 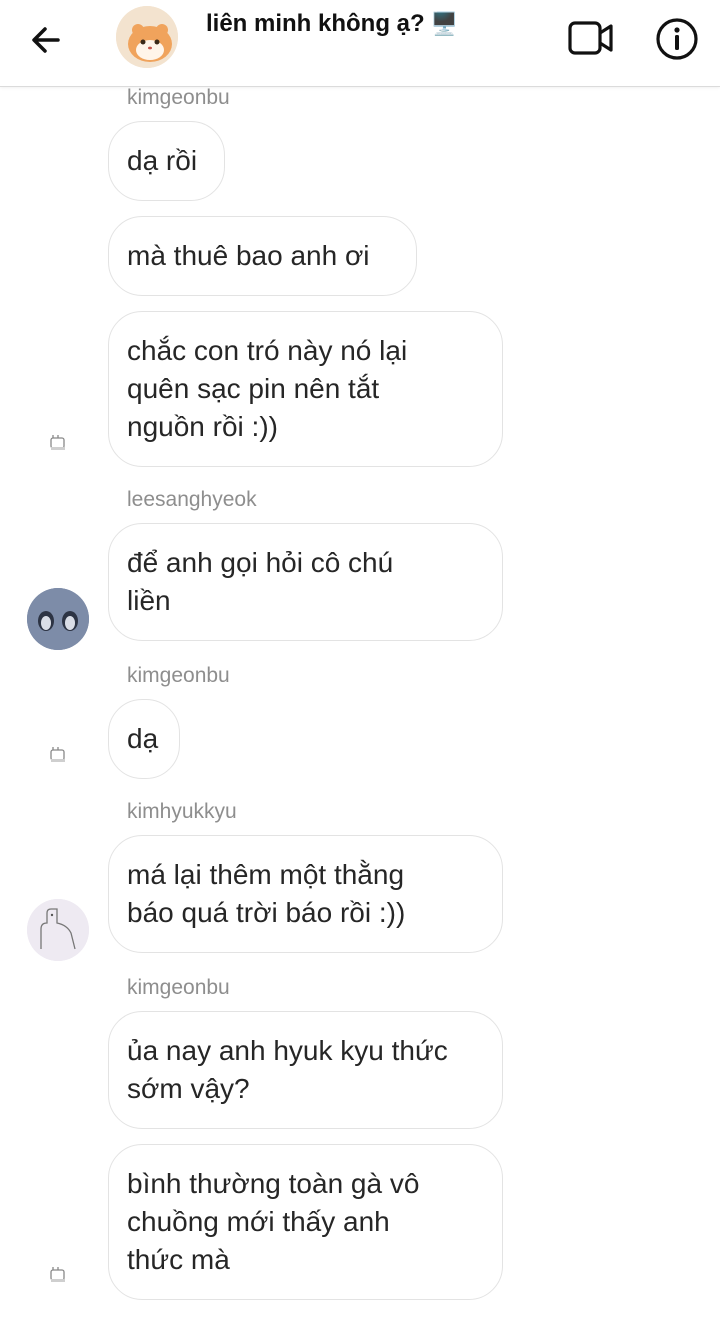 I want to click on chat-header: liên minh không ạ? 🖥️, so click(x=360, y=43).